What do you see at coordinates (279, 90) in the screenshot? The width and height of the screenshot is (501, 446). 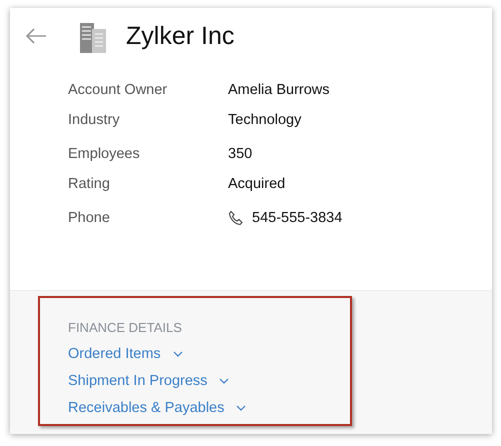 I see `field-value: Amelia Burrows` at bounding box center [279, 90].